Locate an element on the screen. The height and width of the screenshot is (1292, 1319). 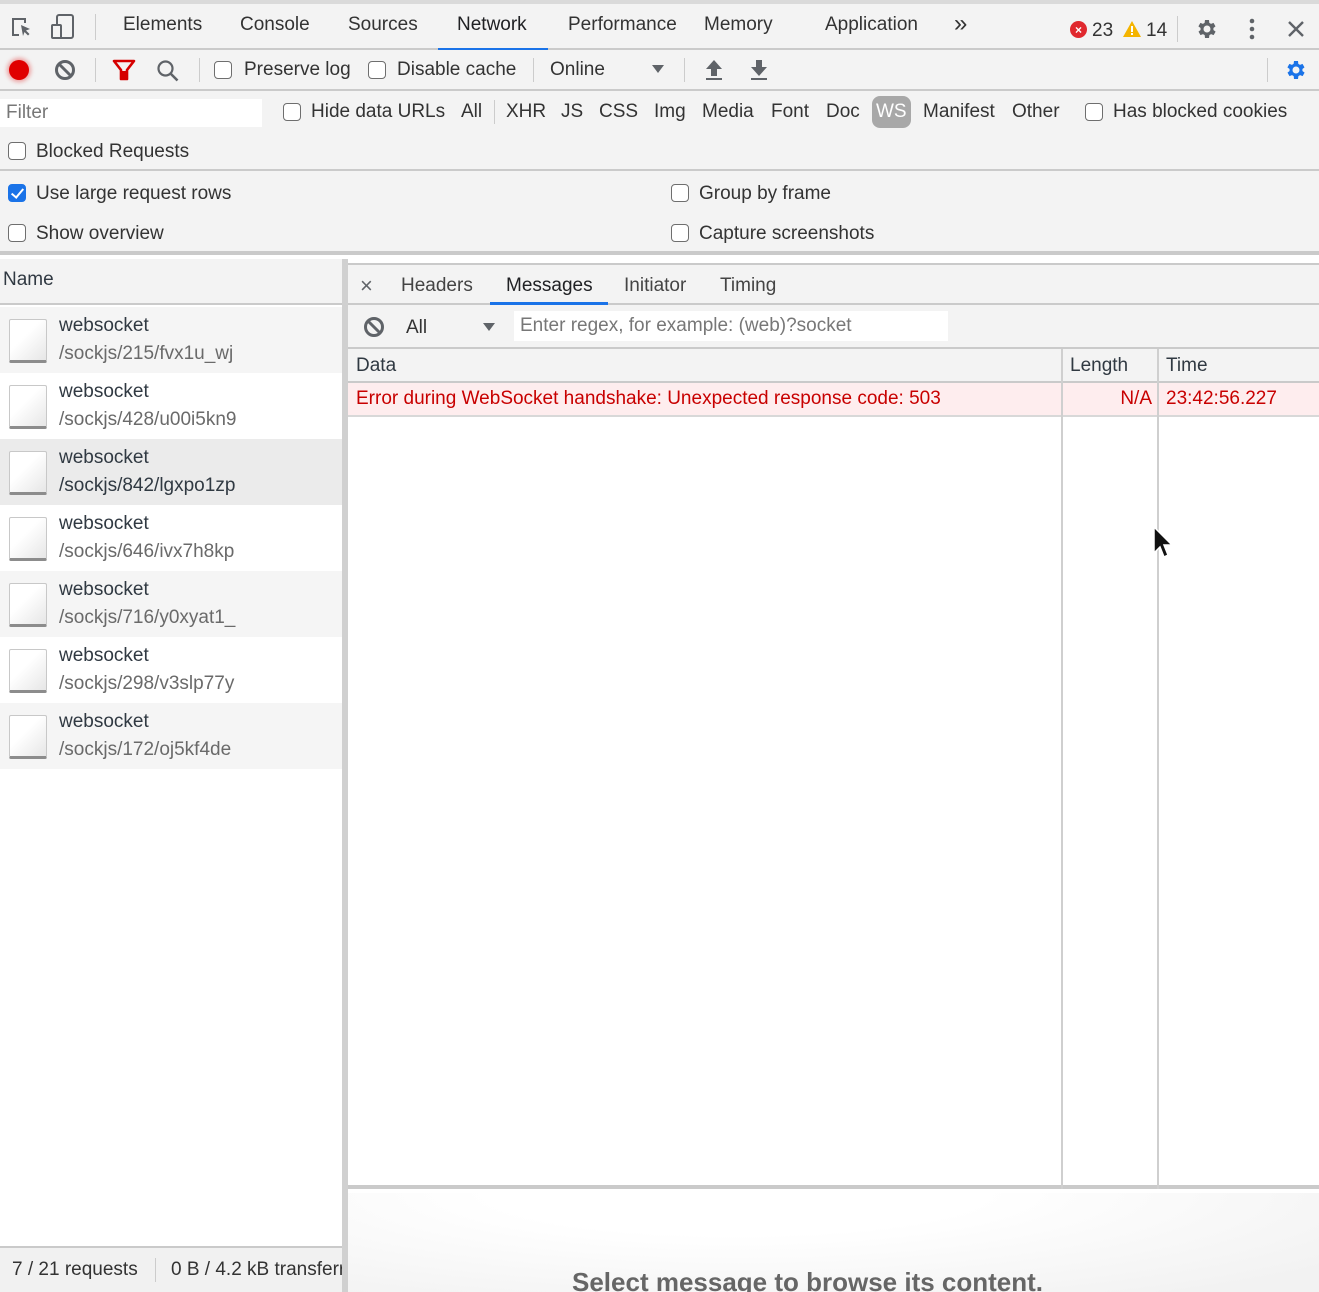
throttling-select: Online is located at coordinates (577, 70).